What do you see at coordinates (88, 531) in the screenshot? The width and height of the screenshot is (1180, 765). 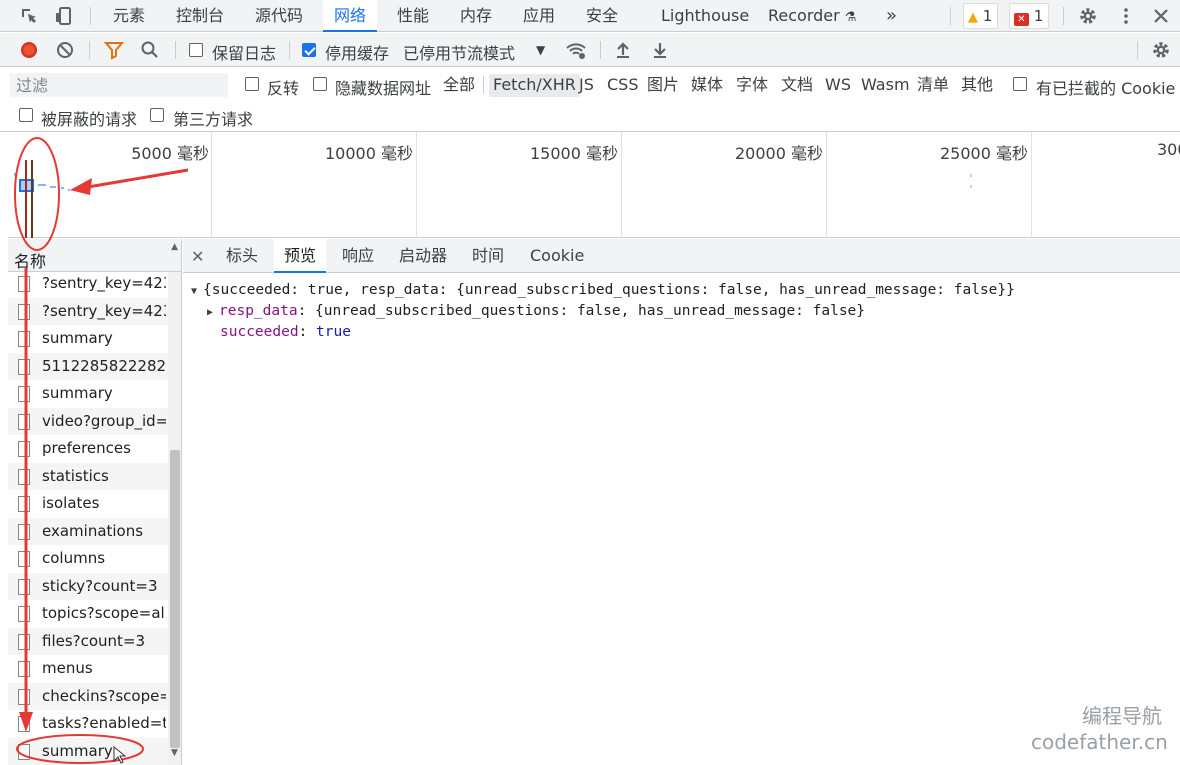 I see `list-item: examinations` at bounding box center [88, 531].